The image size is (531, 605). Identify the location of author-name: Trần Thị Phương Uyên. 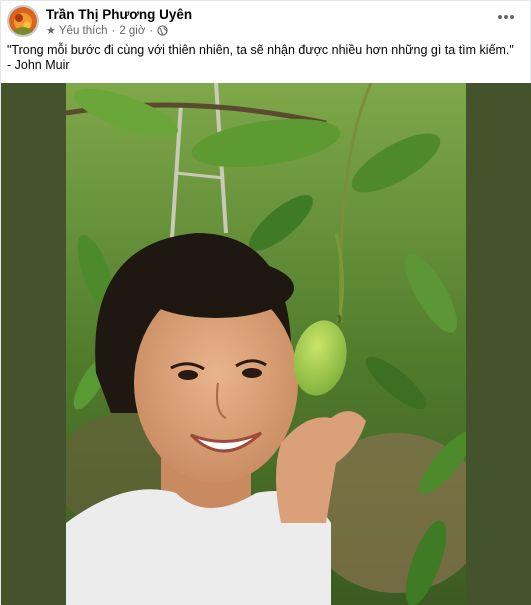
(119, 14).